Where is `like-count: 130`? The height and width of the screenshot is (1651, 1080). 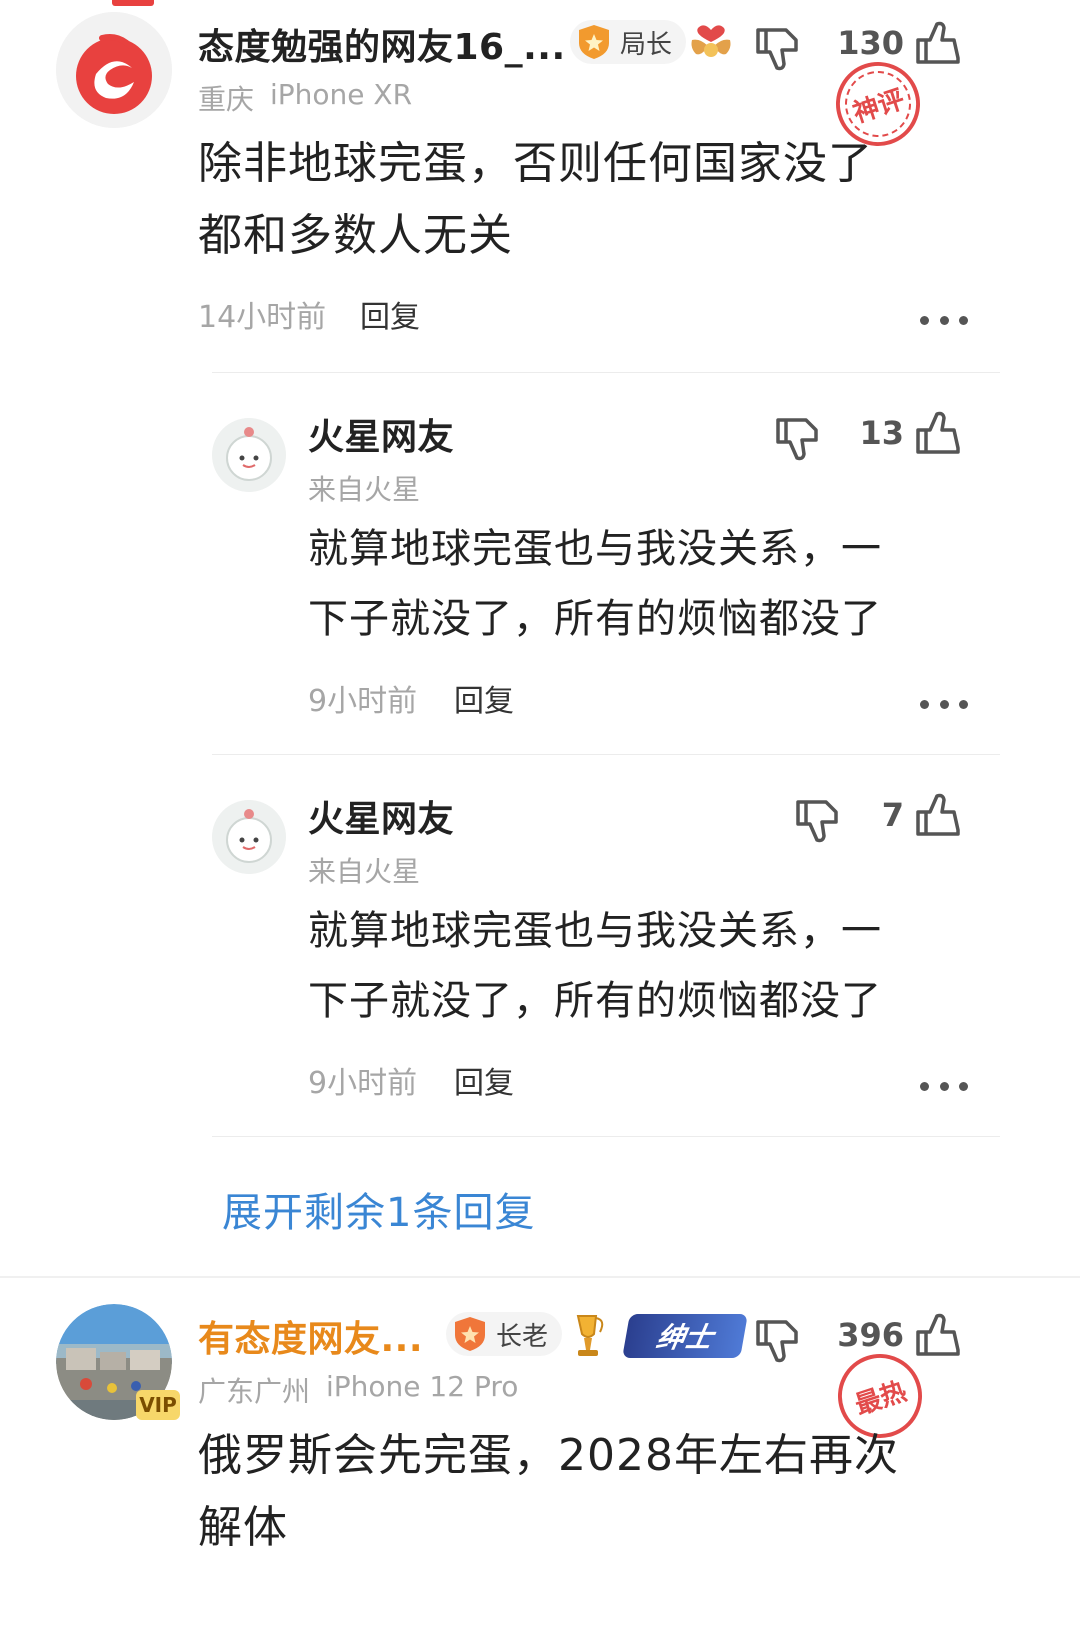 like-count: 130 is located at coordinates (870, 43).